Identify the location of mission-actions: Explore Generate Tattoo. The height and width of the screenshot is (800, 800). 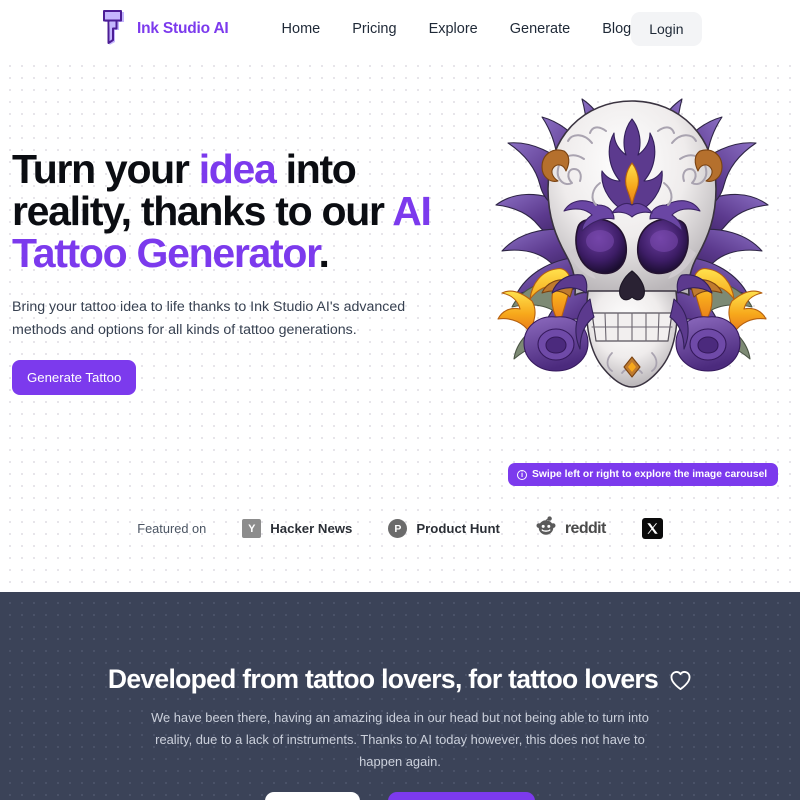
(400, 795).